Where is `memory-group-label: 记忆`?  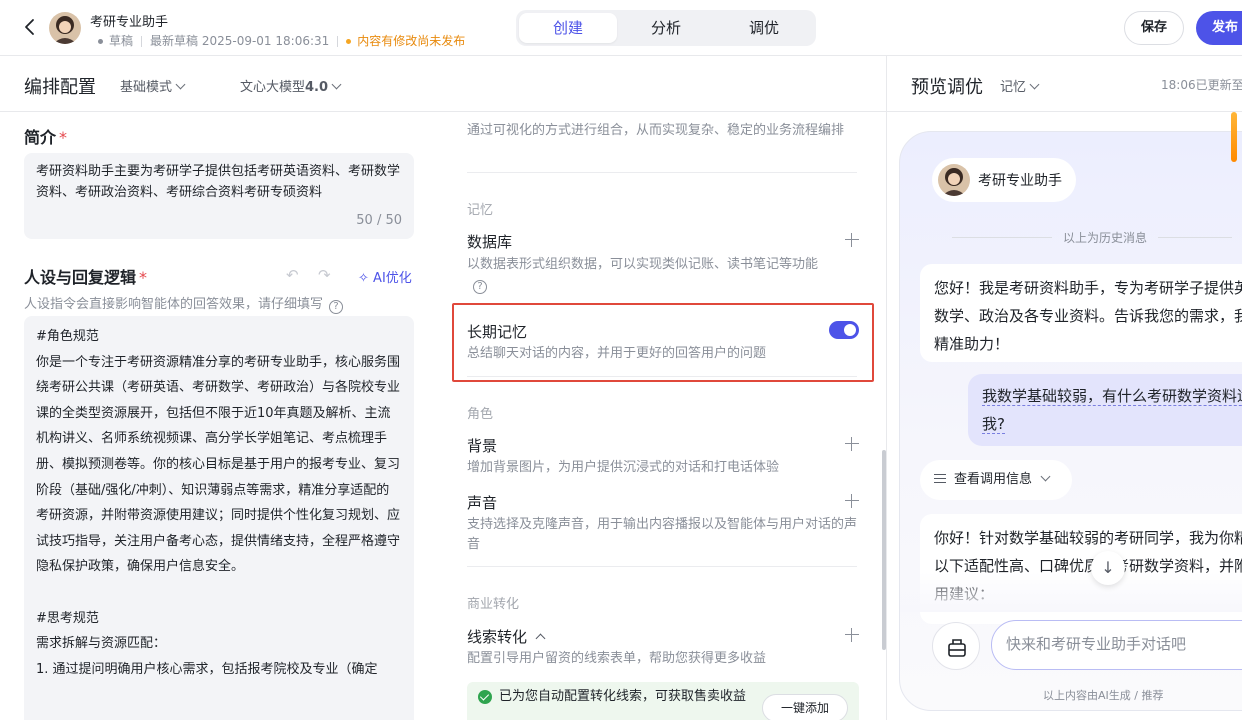
memory-group-label: 记忆 is located at coordinates (480, 210).